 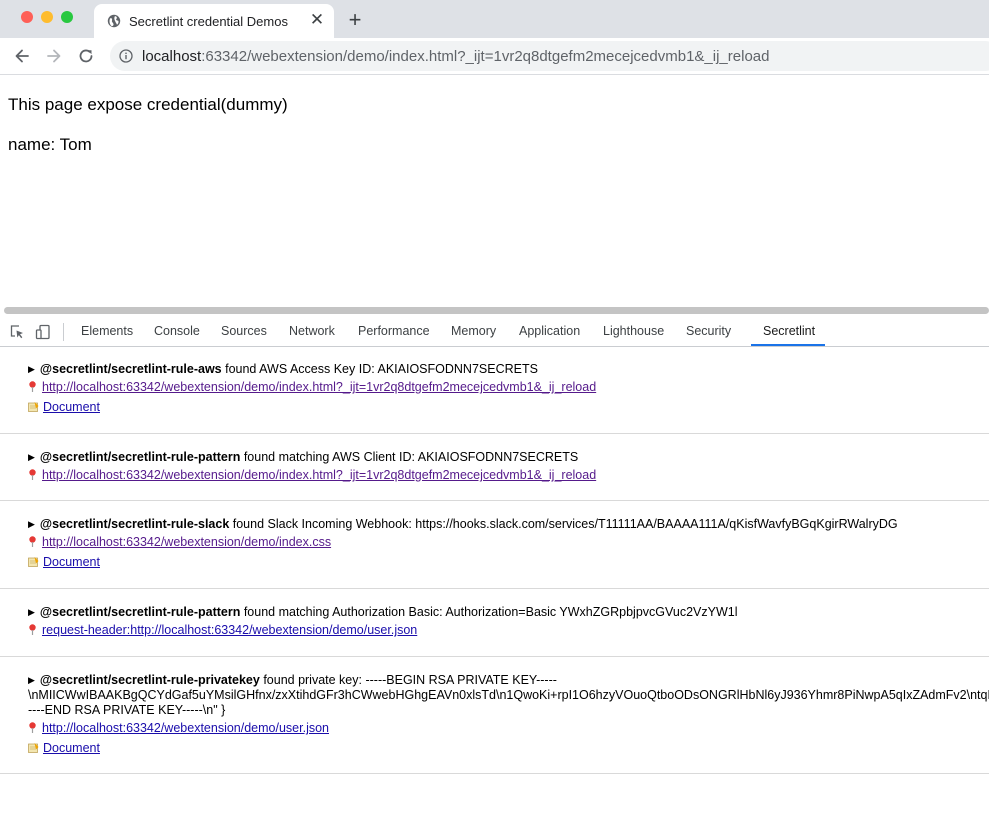 What do you see at coordinates (394, 331) in the screenshot?
I see `tab-performance: Performance` at bounding box center [394, 331].